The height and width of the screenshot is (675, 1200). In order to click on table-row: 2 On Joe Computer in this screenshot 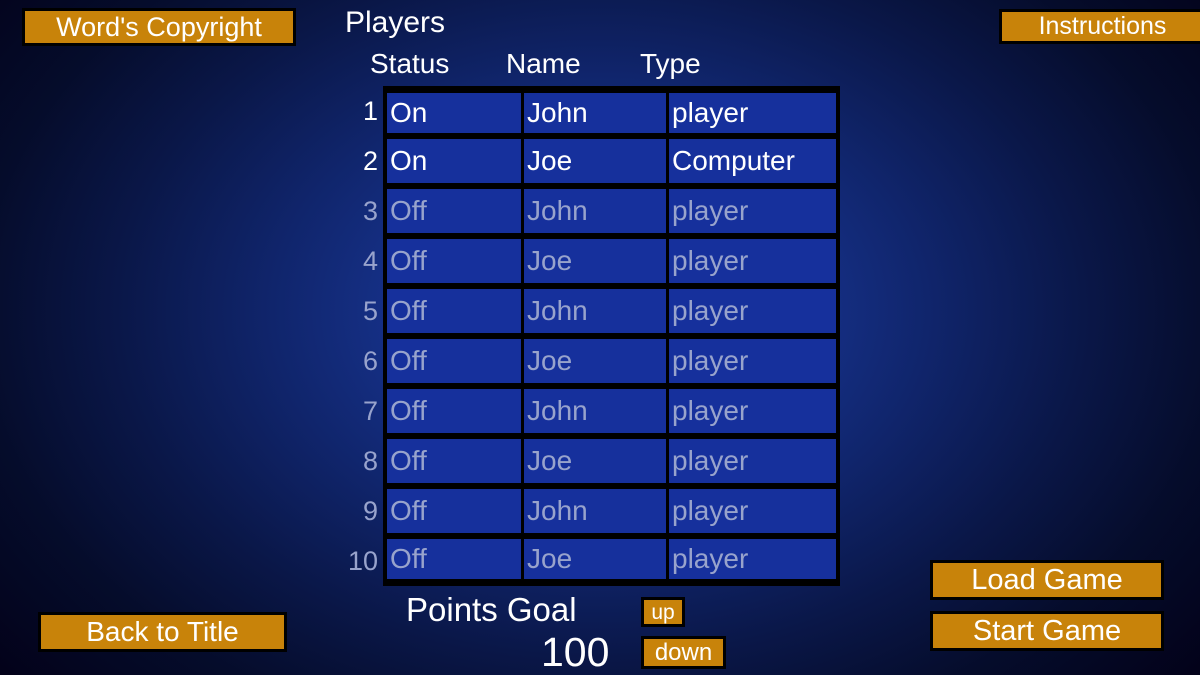, I will do `click(590, 161)`.